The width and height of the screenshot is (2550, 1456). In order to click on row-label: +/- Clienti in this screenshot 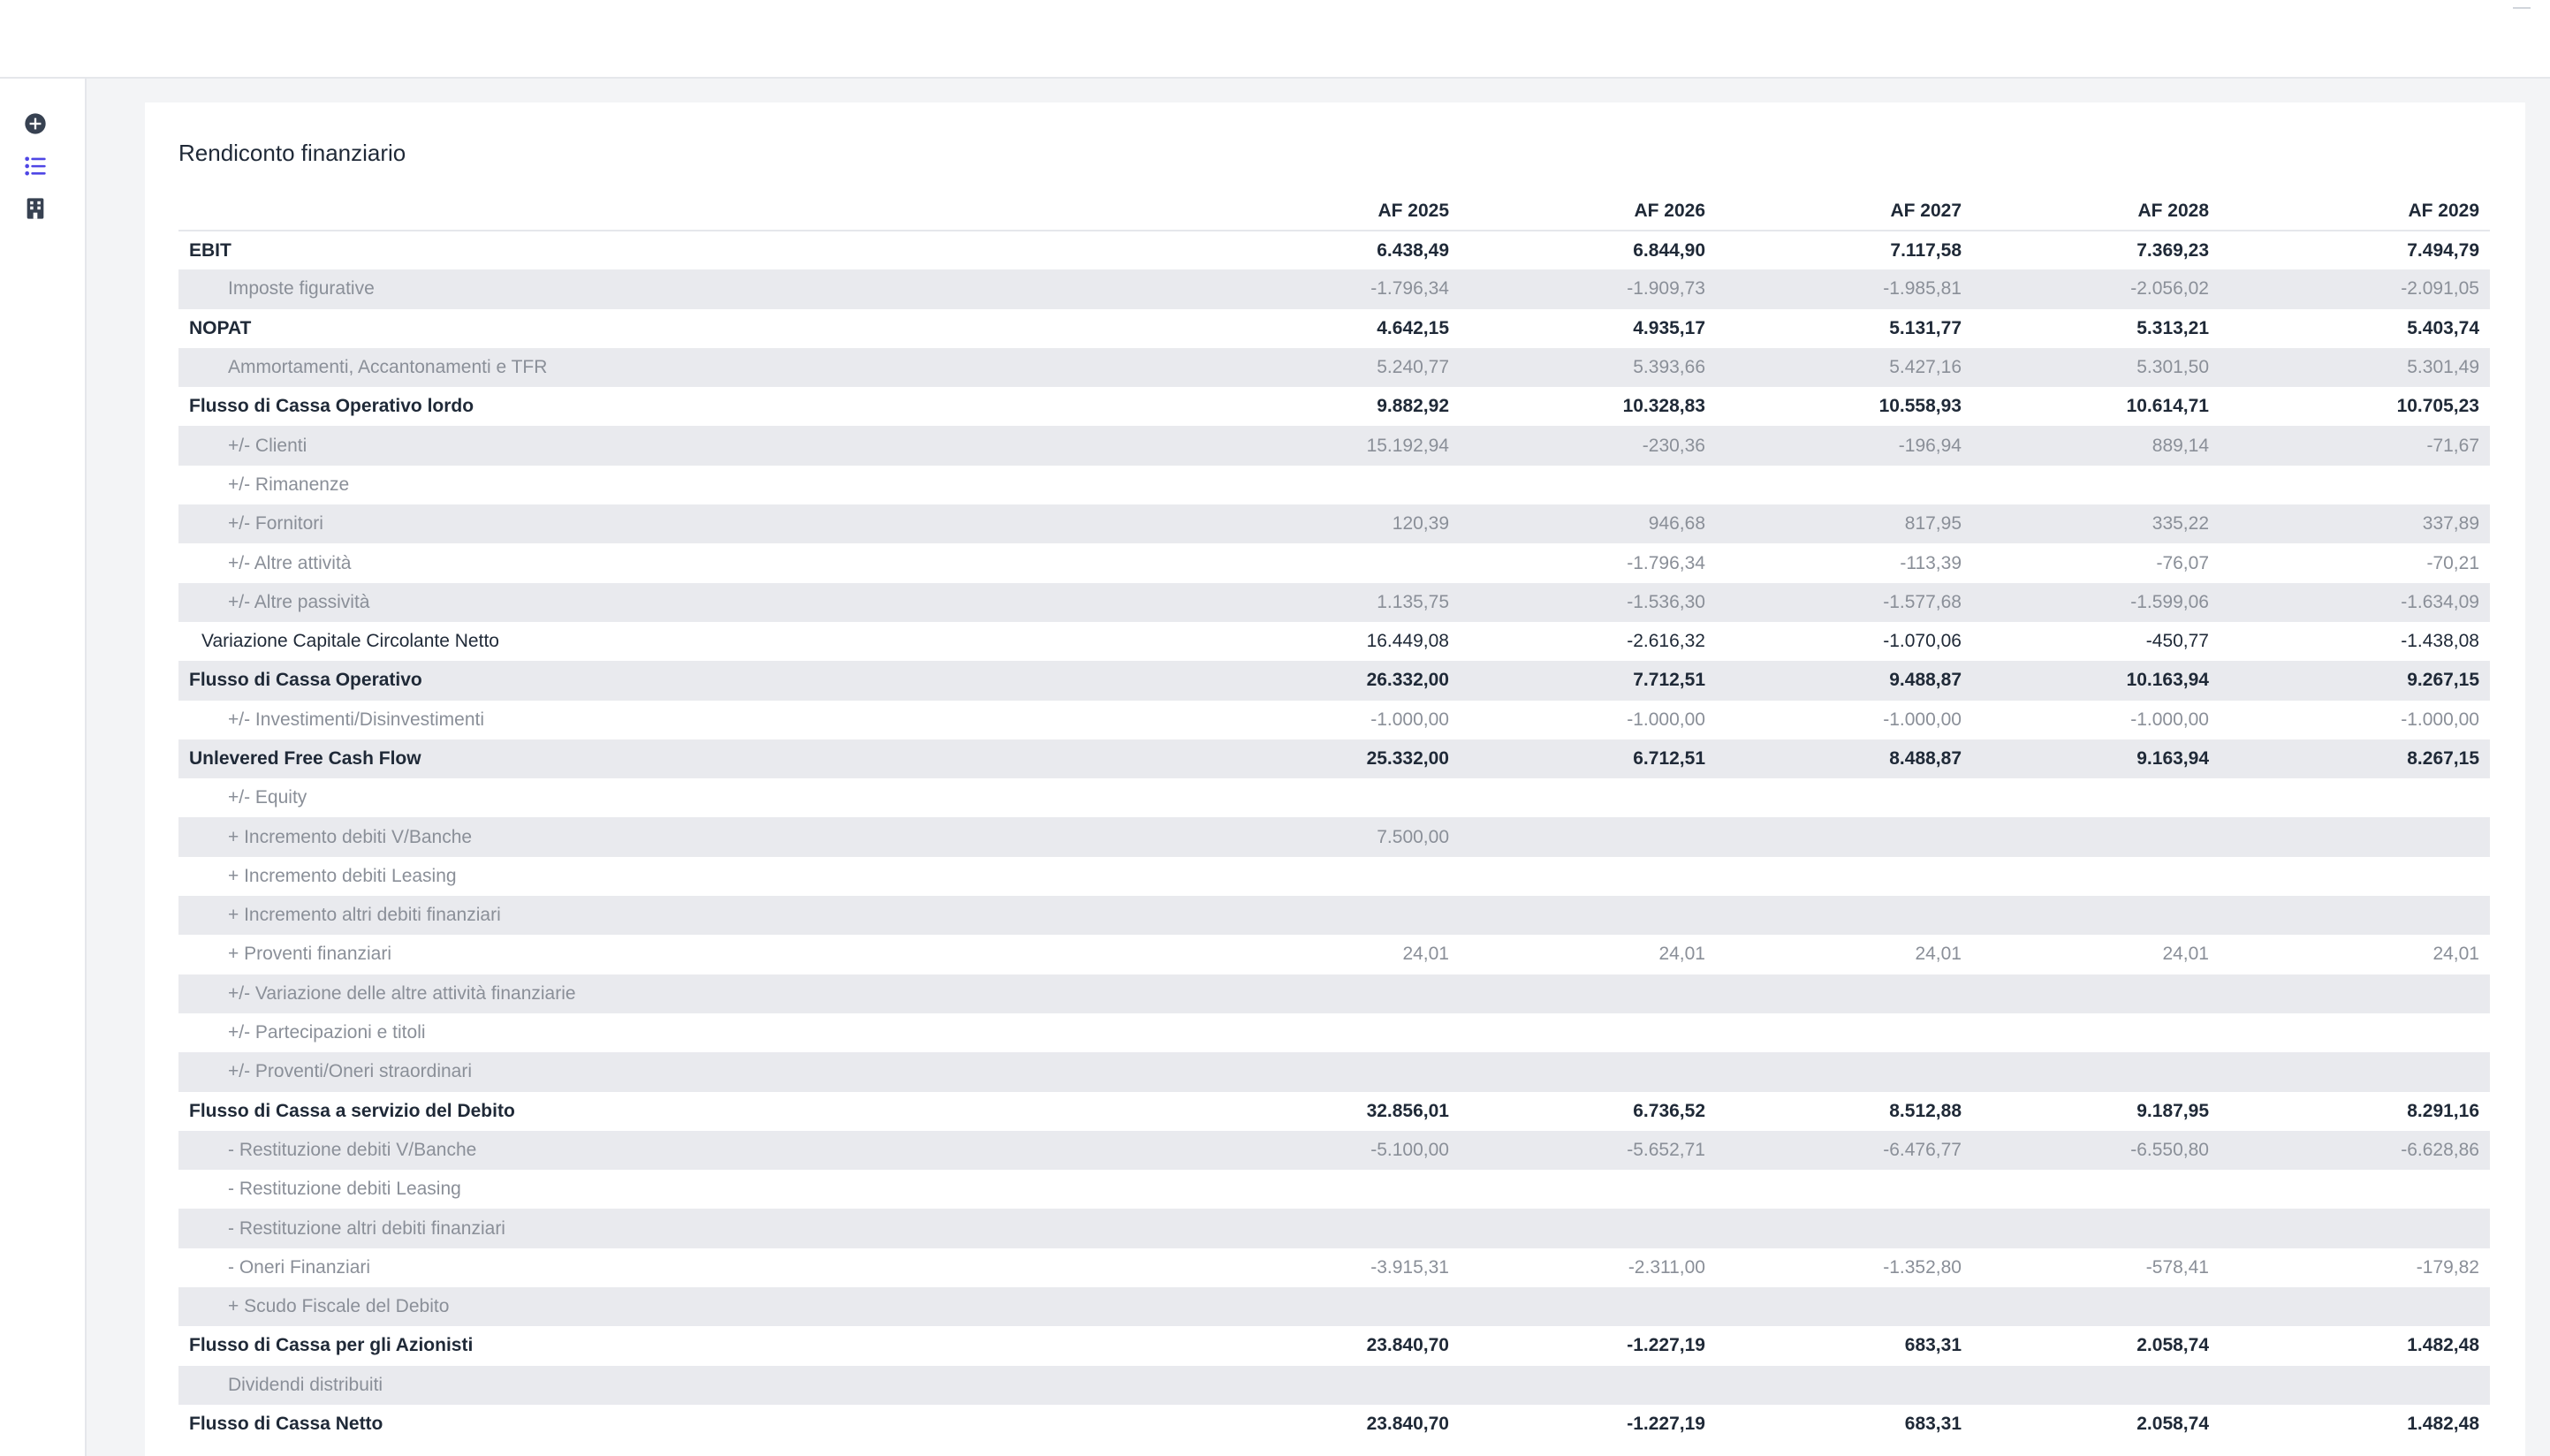, I will do `click(267, 445)`.